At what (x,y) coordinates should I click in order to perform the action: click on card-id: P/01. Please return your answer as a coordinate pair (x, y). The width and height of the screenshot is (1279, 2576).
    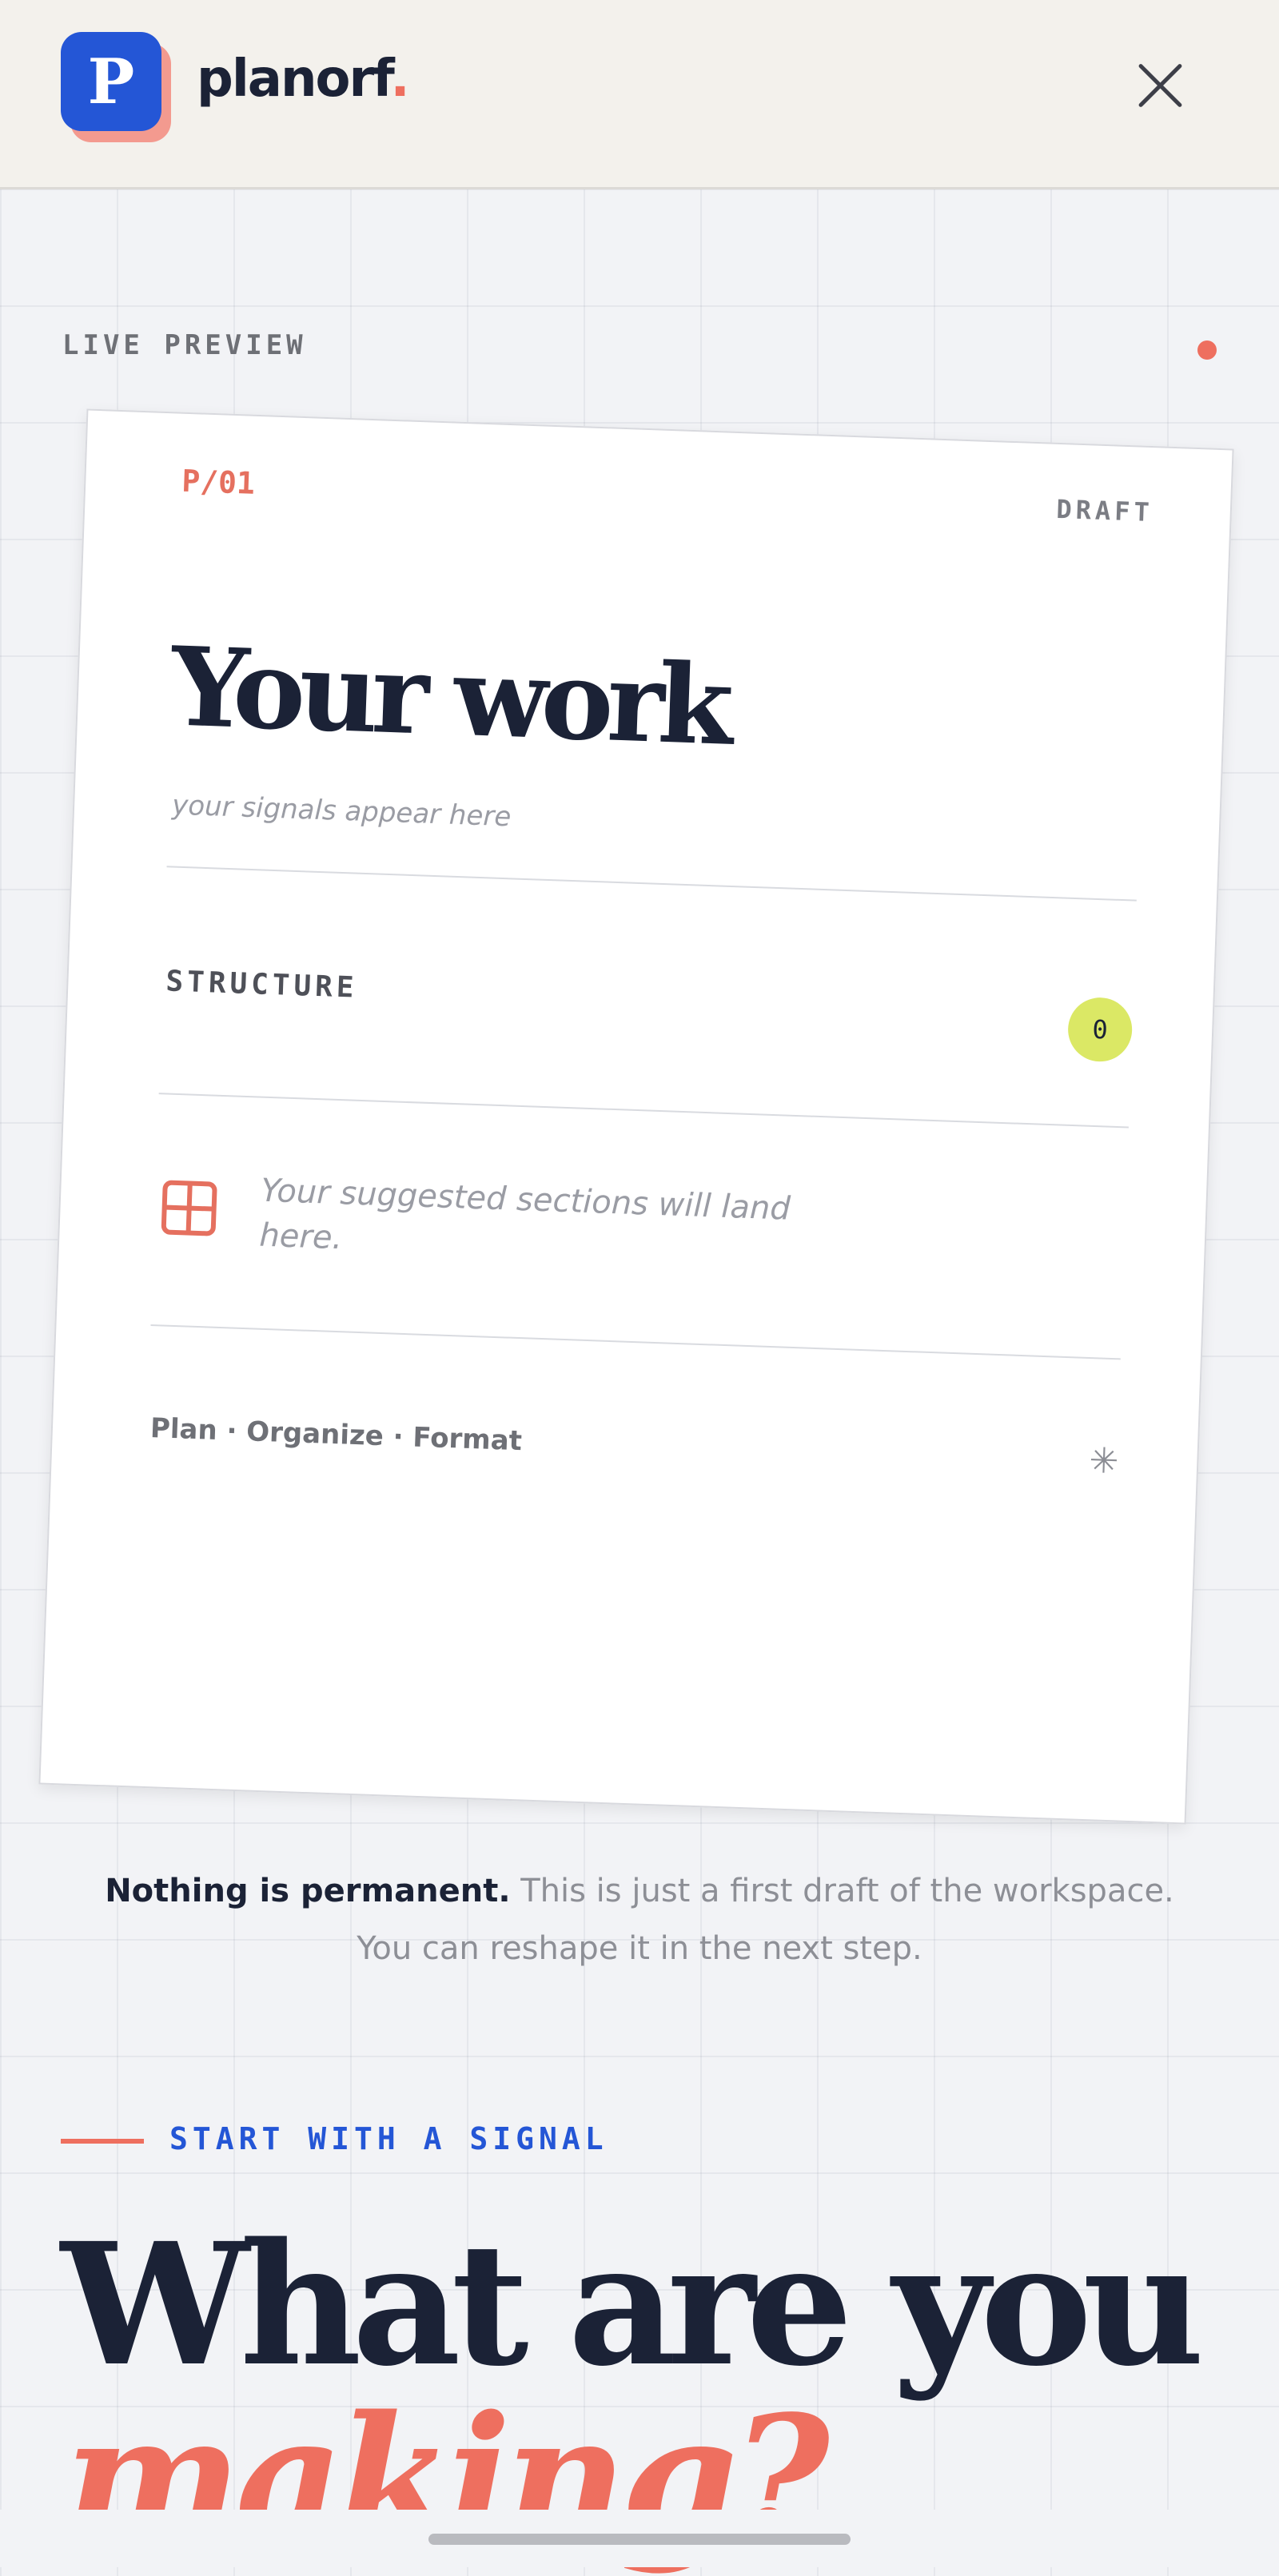
    Looking at the image, I should click on (218, 482).